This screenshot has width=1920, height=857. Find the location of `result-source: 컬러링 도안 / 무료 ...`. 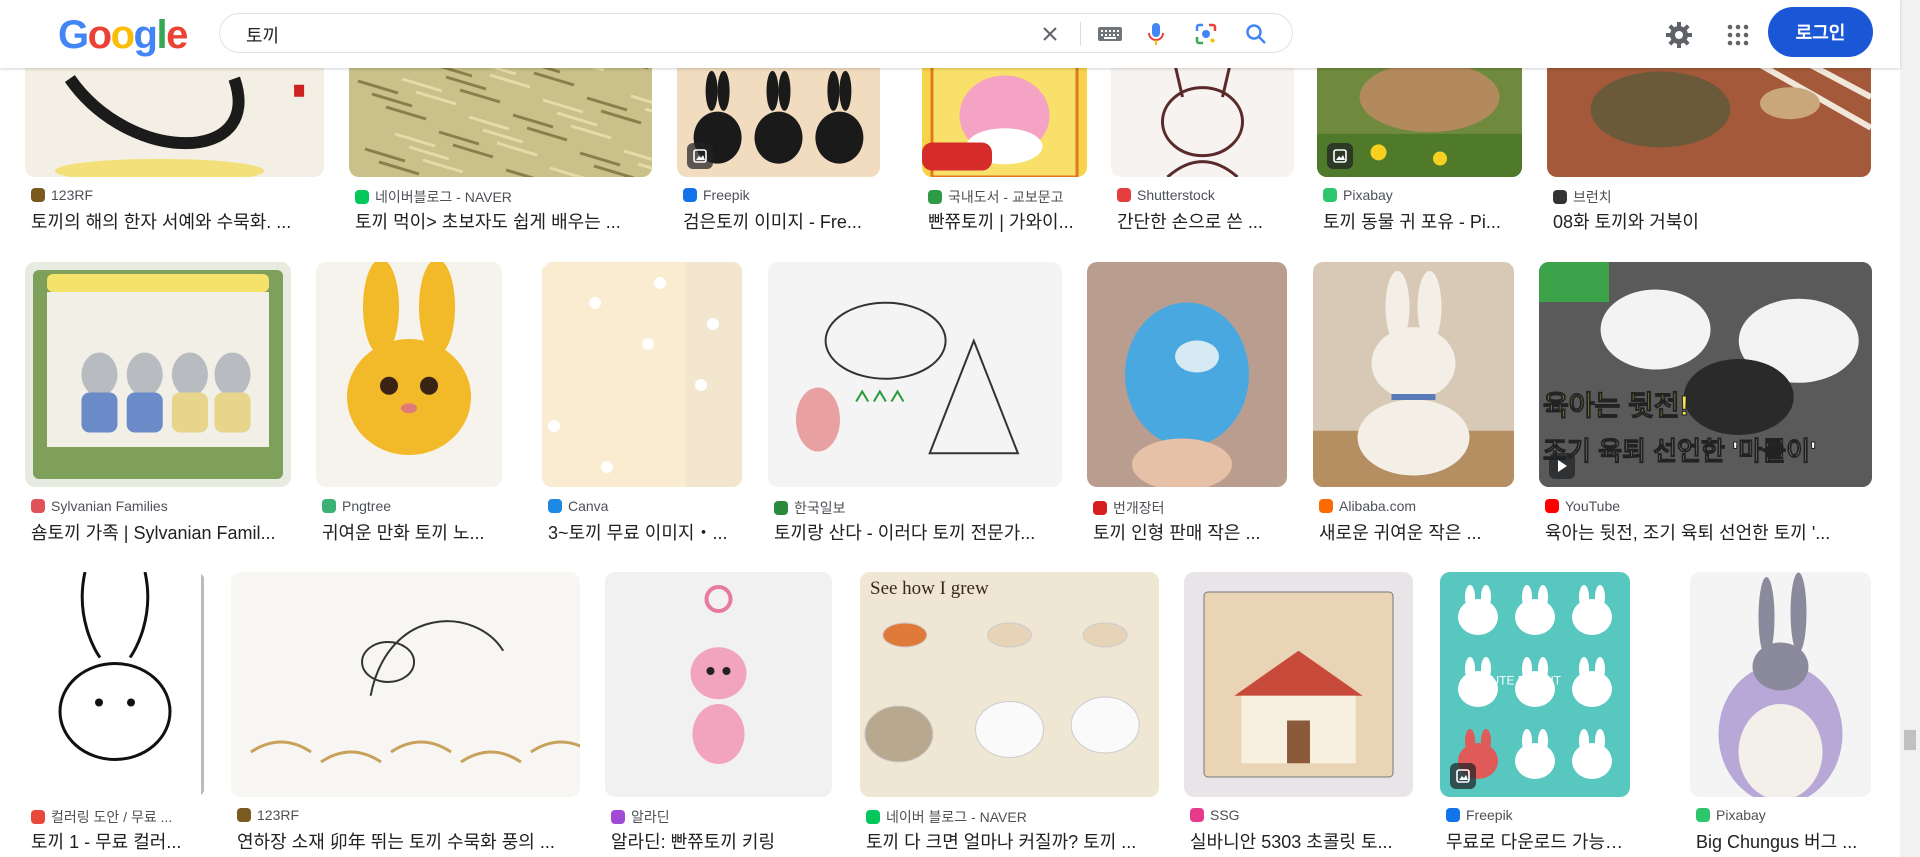

result-source: 컬러링 도안 / 무료 ... is located at coordinates (117, 817).